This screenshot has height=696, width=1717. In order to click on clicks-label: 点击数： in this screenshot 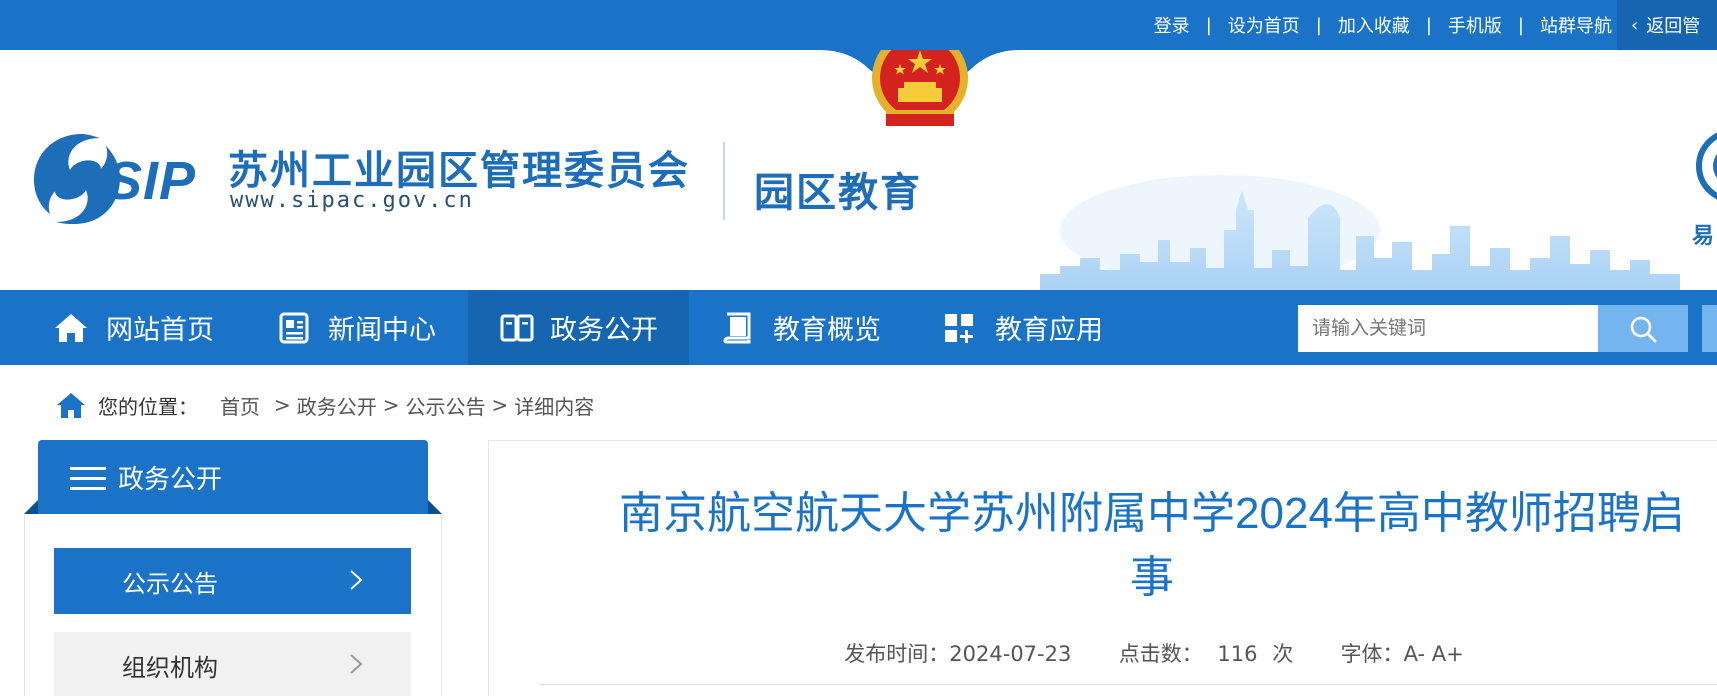, I will do `click(1160, 654)`.